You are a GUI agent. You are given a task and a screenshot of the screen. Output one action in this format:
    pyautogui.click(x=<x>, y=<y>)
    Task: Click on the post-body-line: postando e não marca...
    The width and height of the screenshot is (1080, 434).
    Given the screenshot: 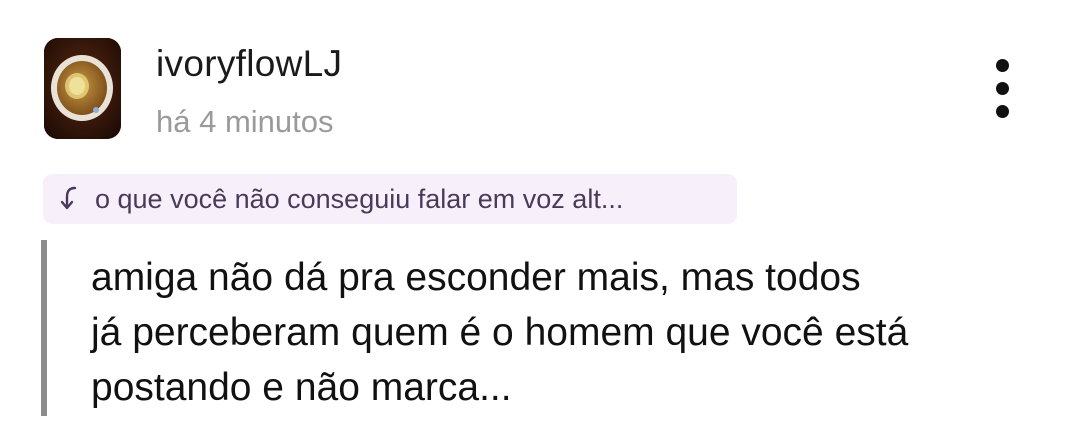 What is the action you would take?
    pyautogui.click(x=301, y=387)
    